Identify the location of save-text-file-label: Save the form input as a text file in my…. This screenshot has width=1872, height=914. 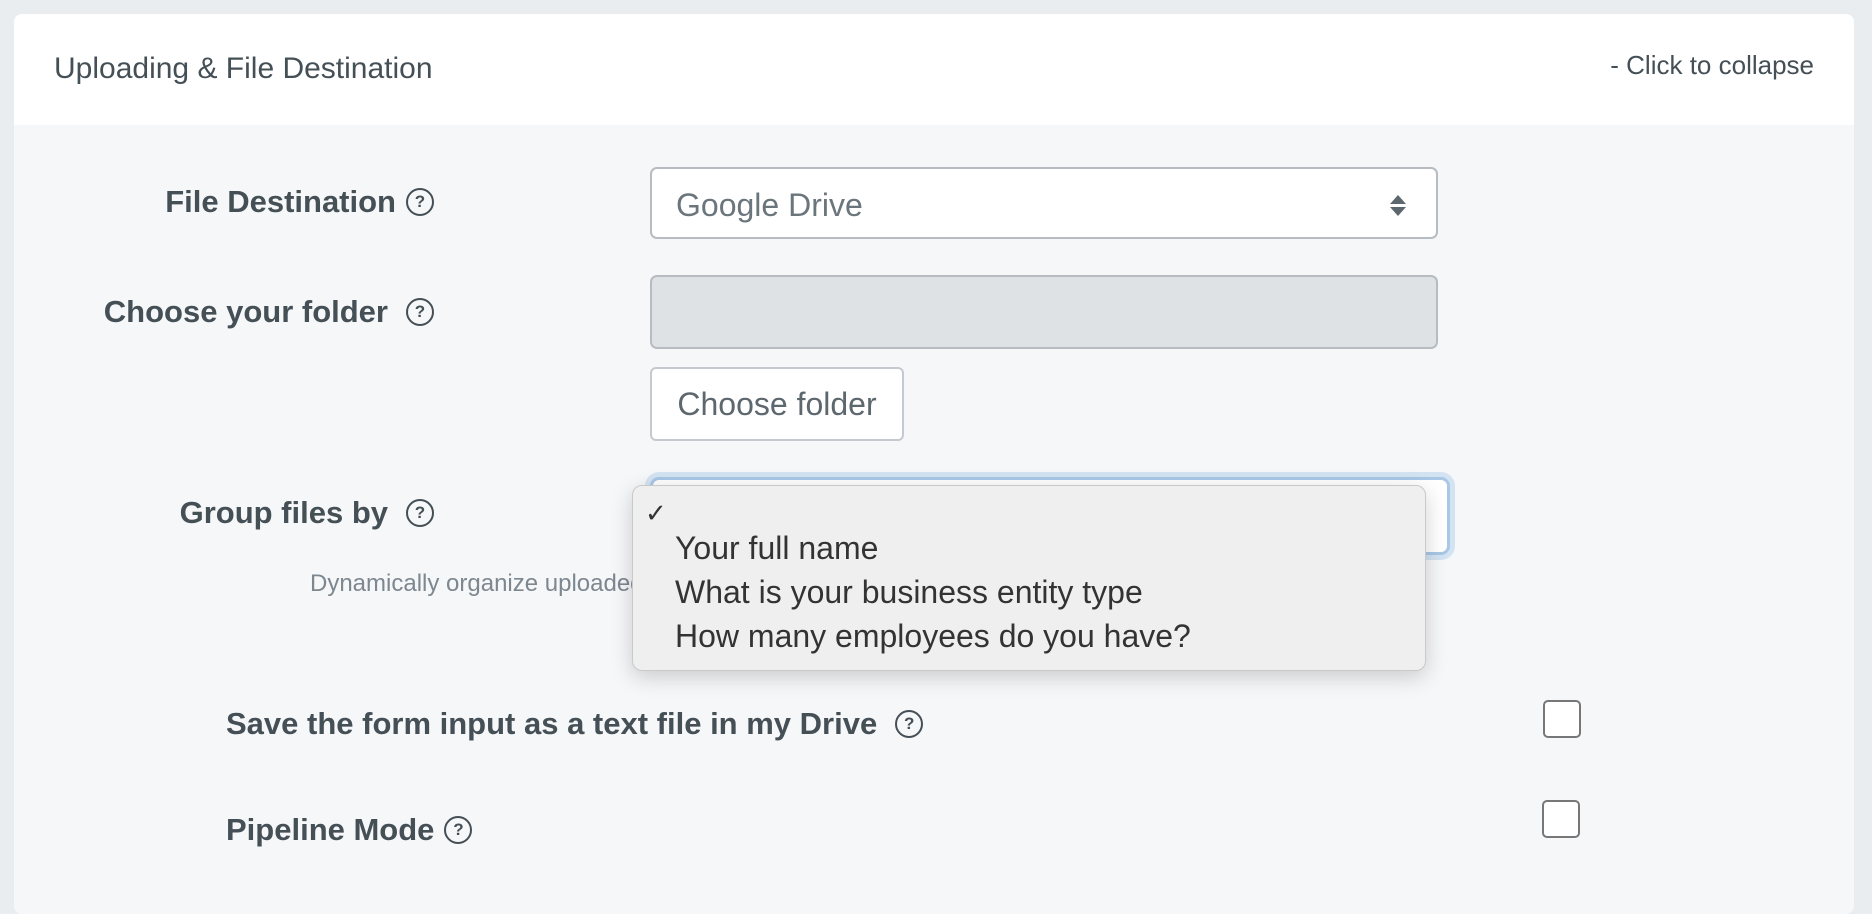
(575, 724).